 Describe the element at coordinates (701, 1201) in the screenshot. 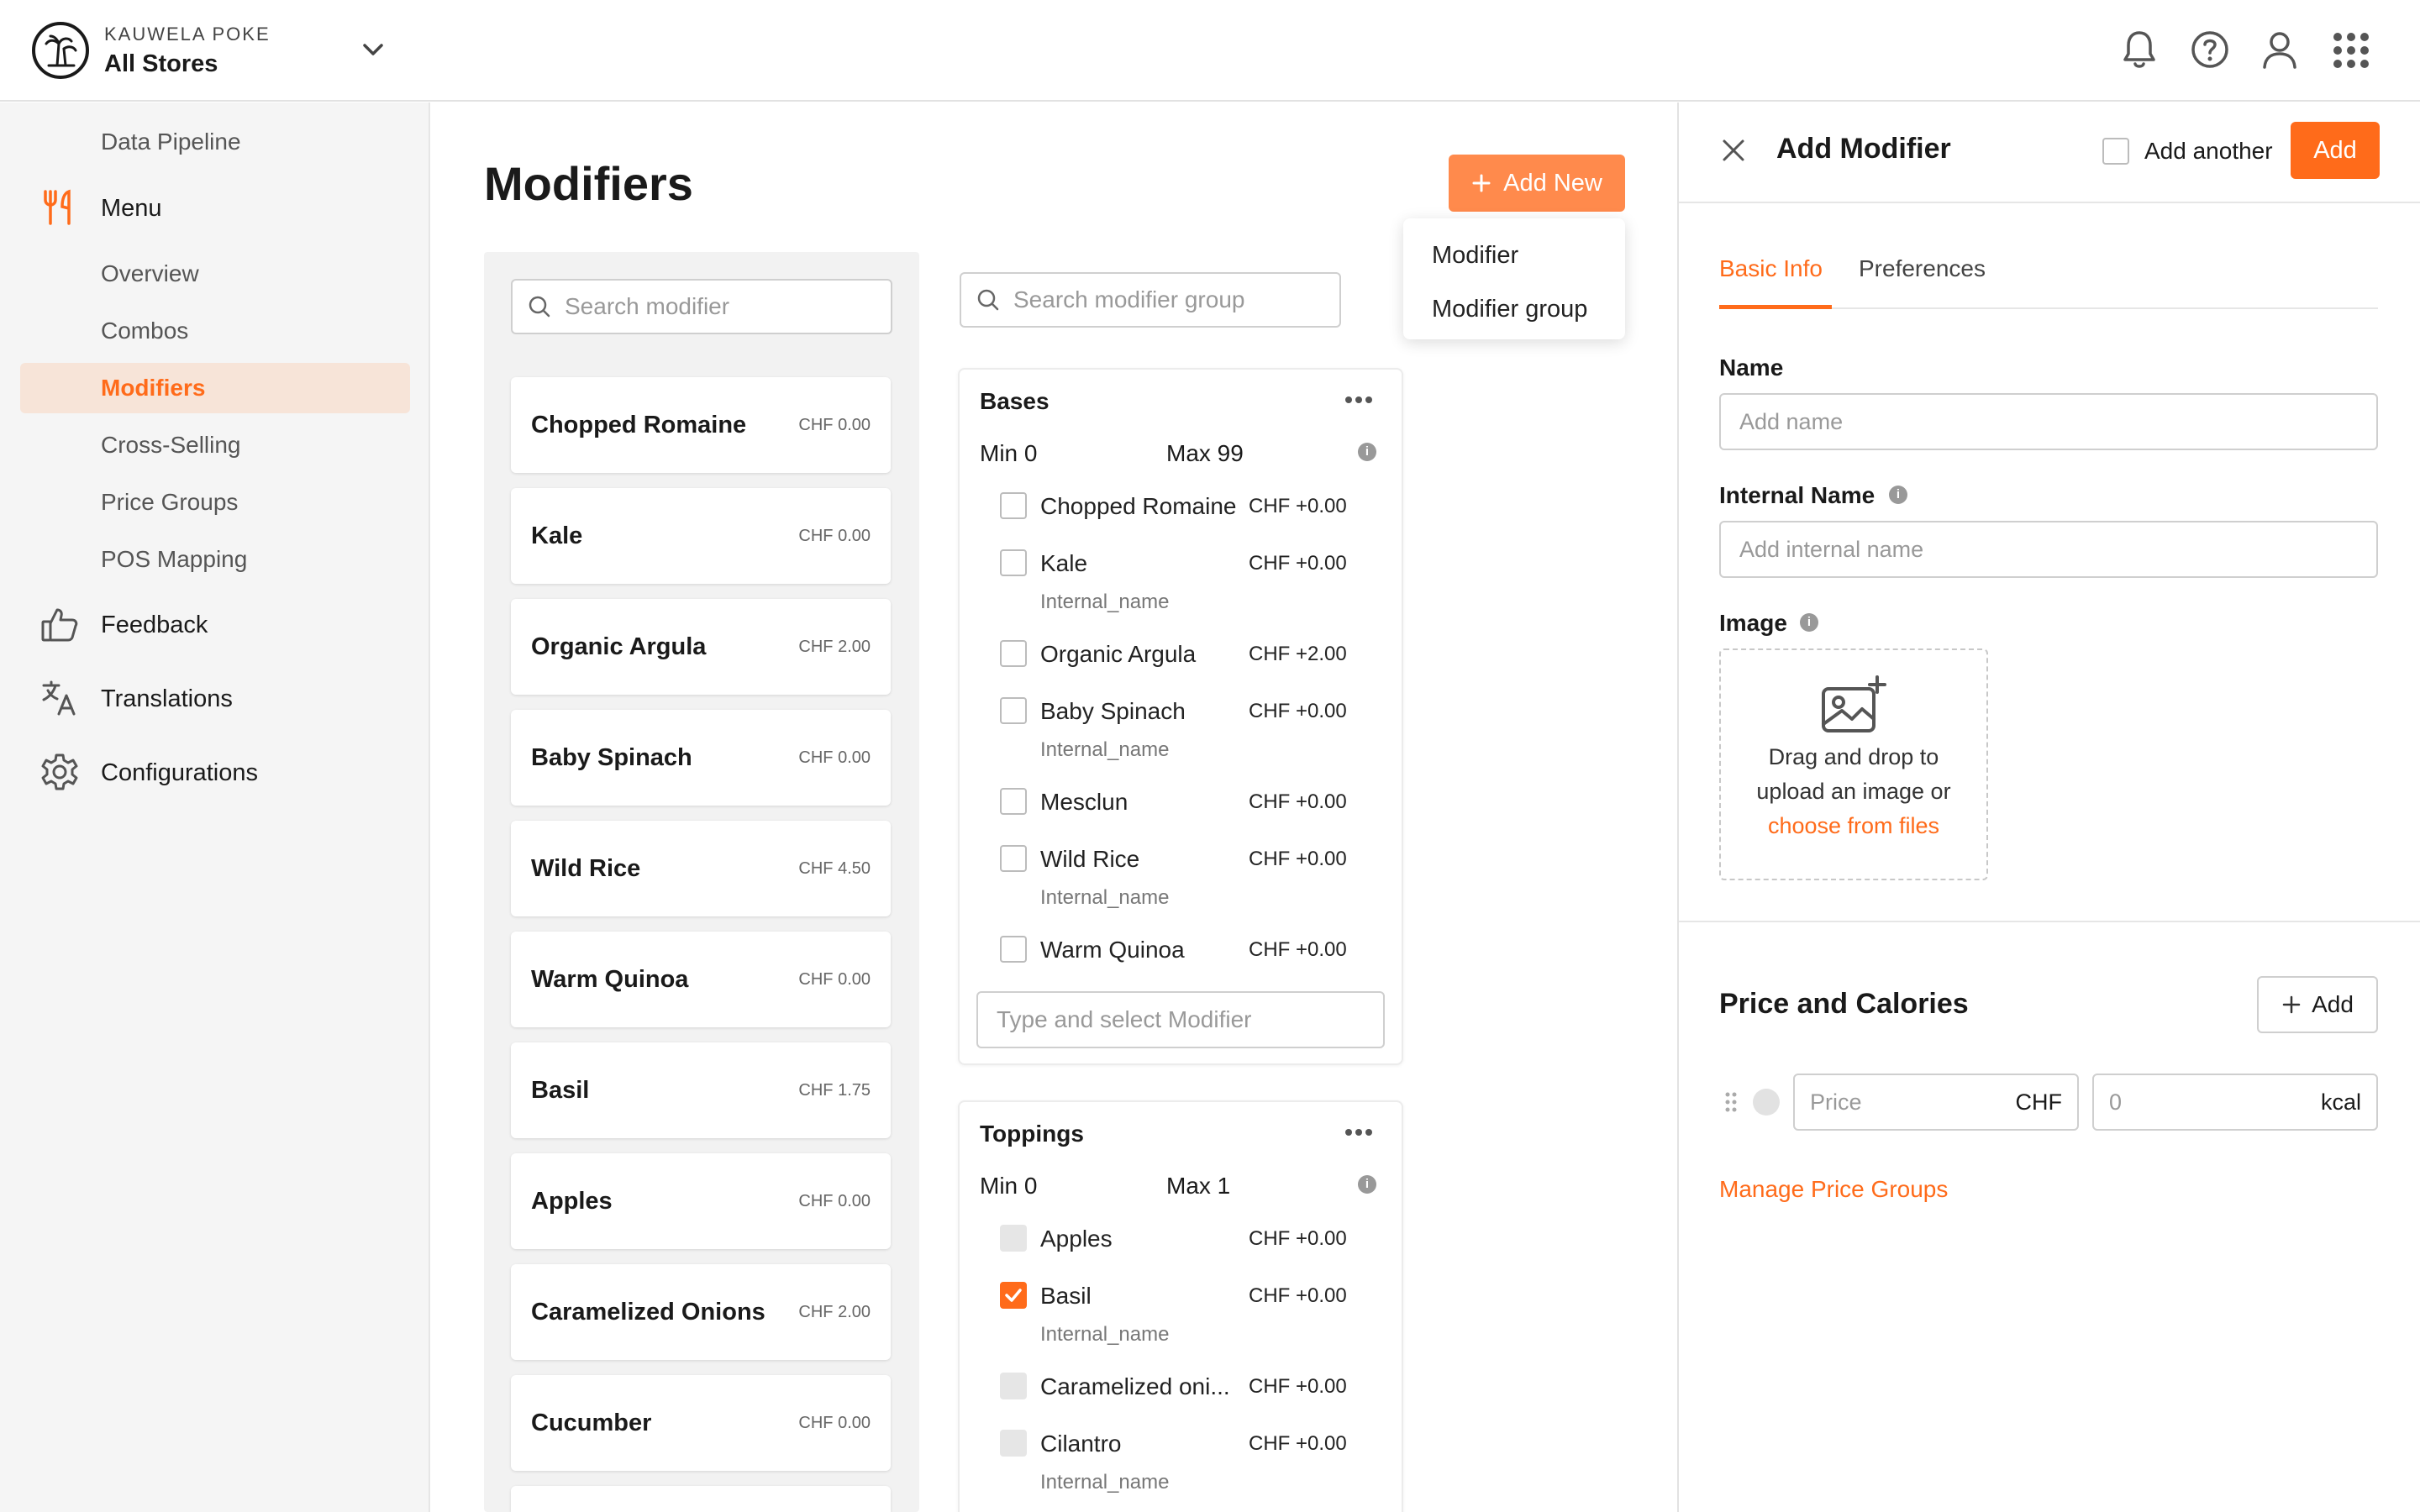

I see `modifier-card: Apples CHF 0.00` at that location.